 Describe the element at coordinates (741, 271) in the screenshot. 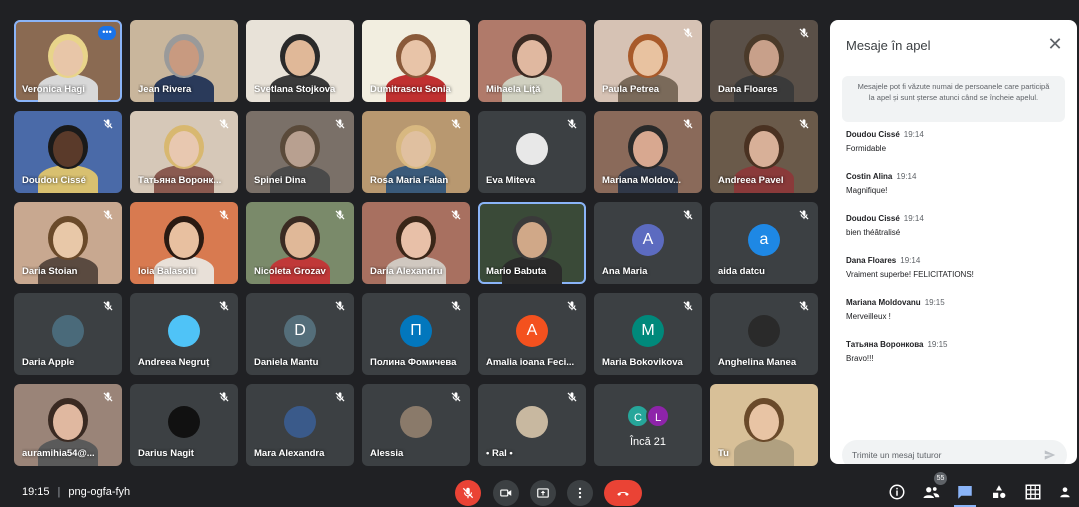

I see `participant-name: aida datcu` at that location.